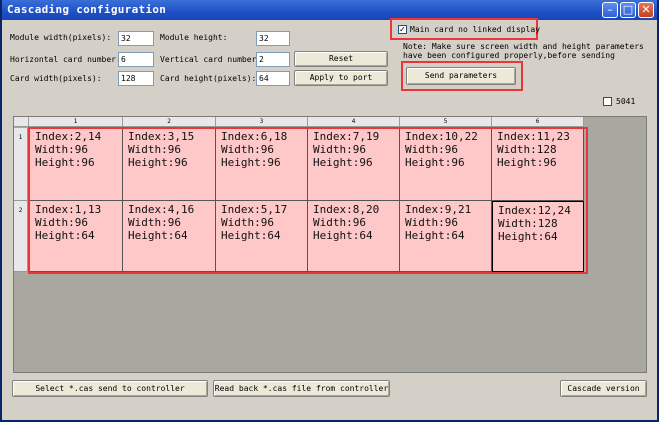 Image resolution: width=659 pixels, height=424 pixels. What do you see at coordinates (76, 164) in the screenshot?
I see `grid-cell: Index:2,14 Width:96 Height:96` at bounding box center [76, 164].